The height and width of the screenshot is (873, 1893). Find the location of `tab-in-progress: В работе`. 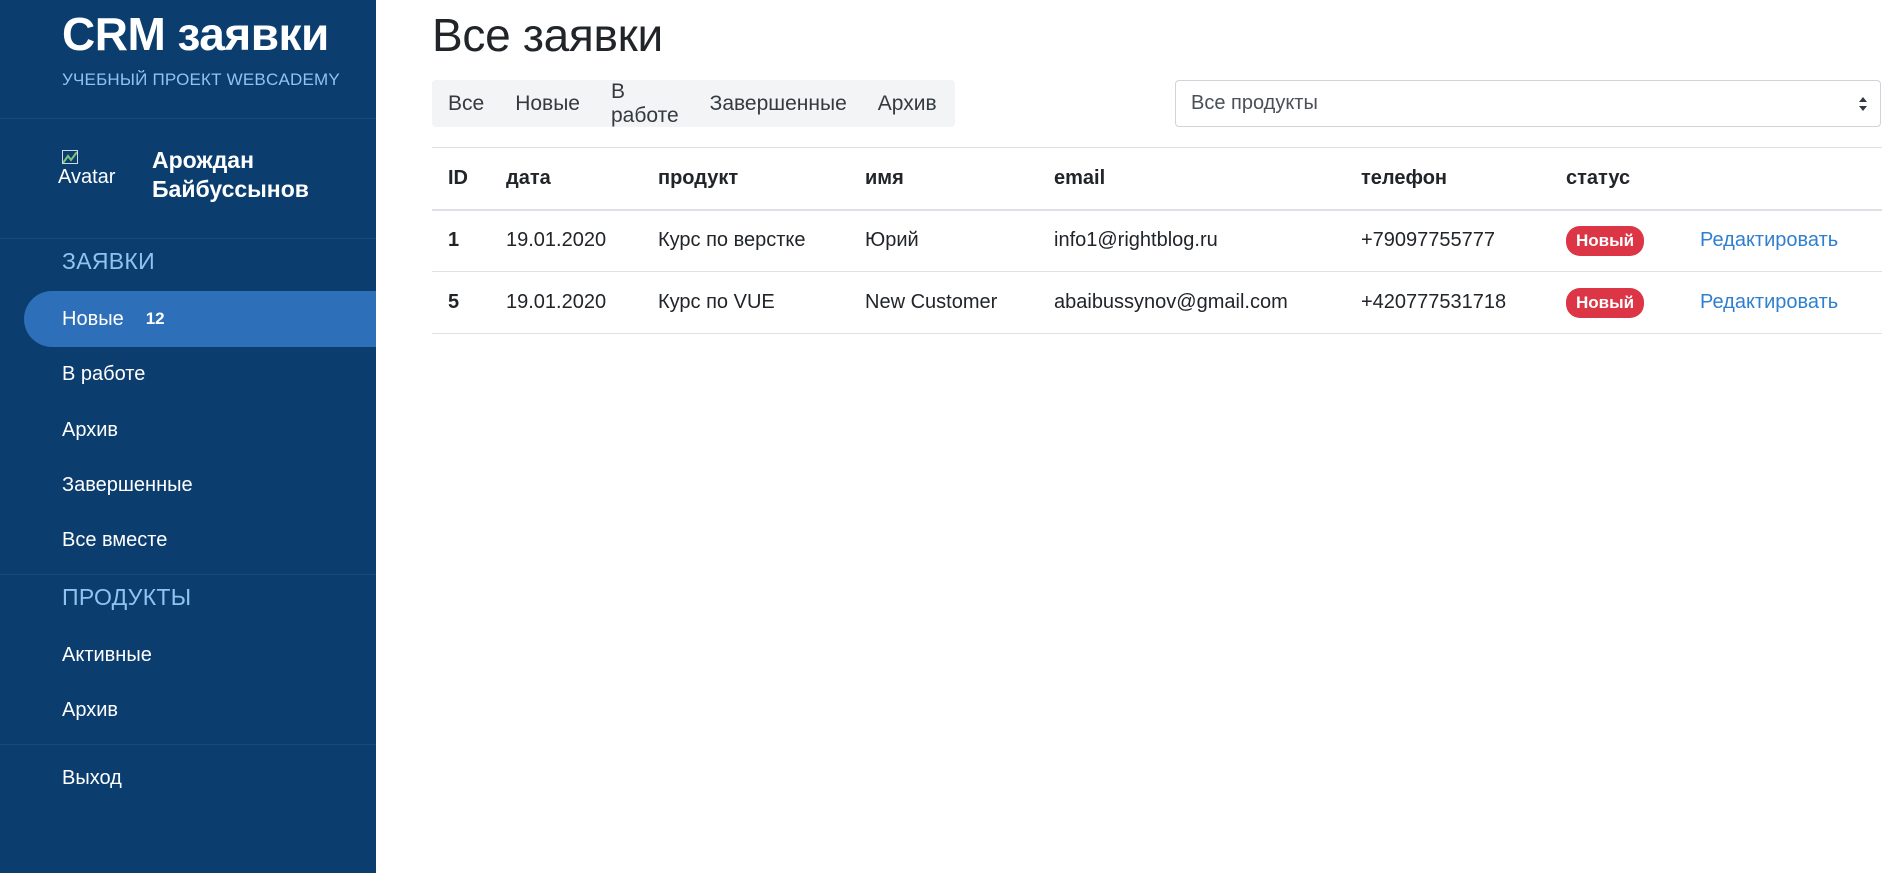

tab-in-progress: В работе is located at coordinates (645, 104).